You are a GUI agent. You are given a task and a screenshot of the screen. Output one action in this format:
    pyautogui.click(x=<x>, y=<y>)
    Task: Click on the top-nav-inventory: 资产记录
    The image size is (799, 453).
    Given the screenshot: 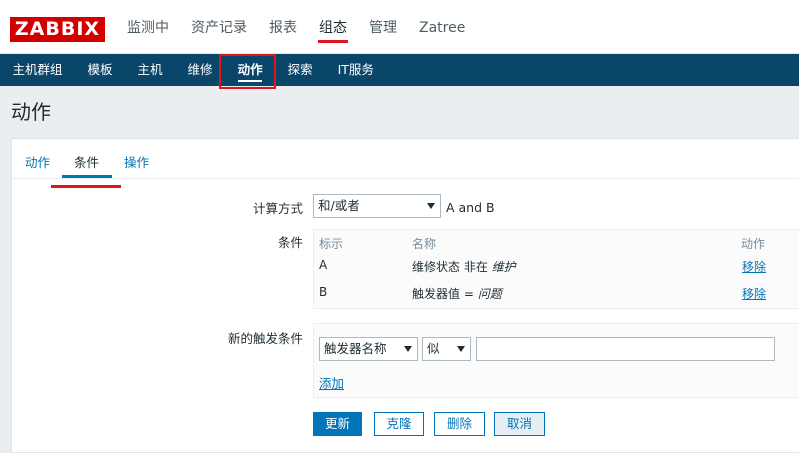 What is the action you would take?
    pyautogui.click(x=219, y=27)
    